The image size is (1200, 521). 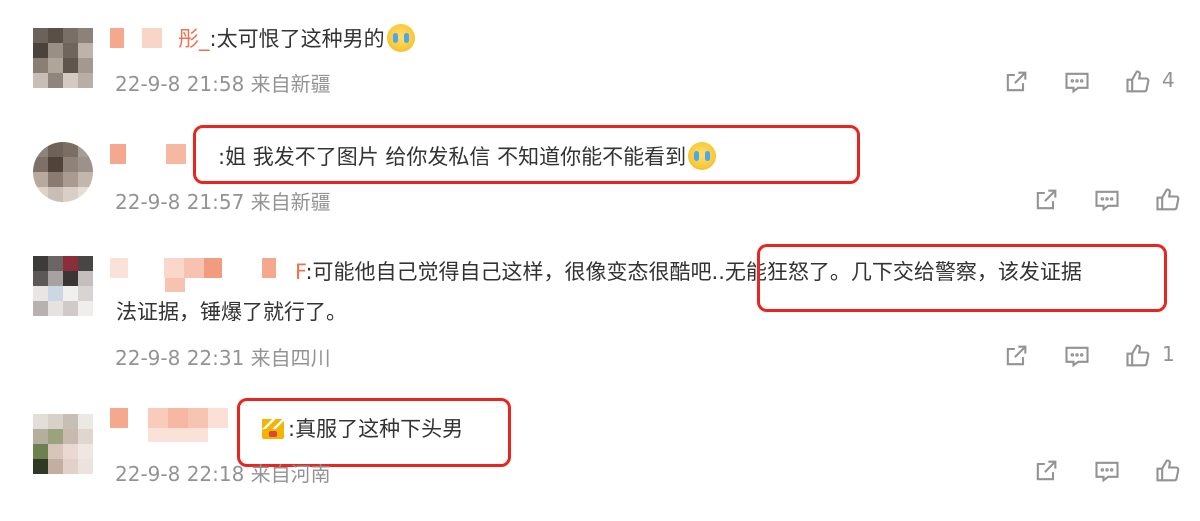 What do you see at coordinates (1100, 82) in the screenshot?
I see `comment-actions: 4` at bounding box center [1100, 82].